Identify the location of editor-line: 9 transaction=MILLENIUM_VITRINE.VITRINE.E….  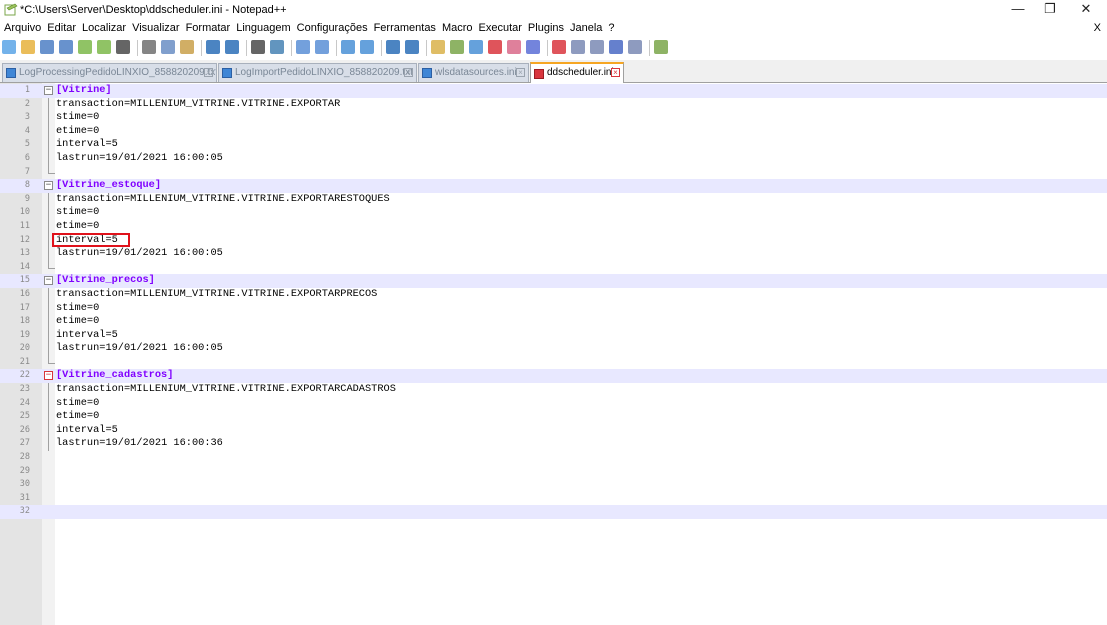
(553, 199).